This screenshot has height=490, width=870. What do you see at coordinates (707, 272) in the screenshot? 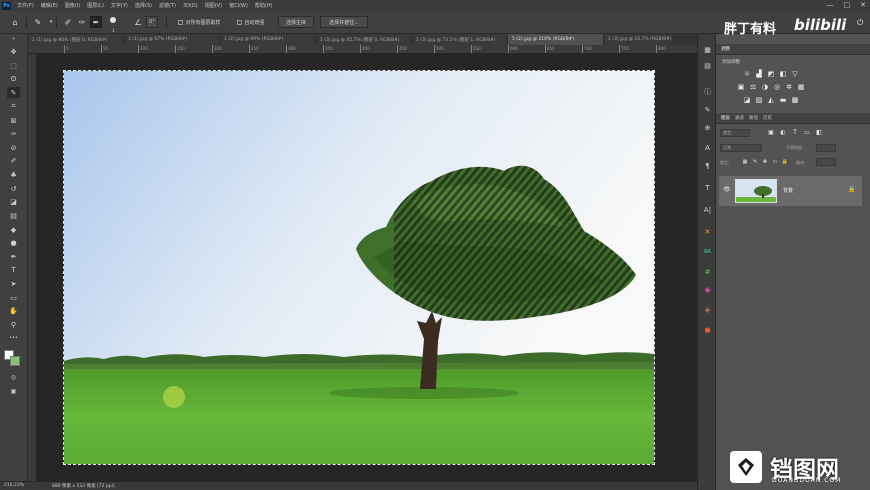
I see `plugin-icon: #` at bounding box center [707, 272].